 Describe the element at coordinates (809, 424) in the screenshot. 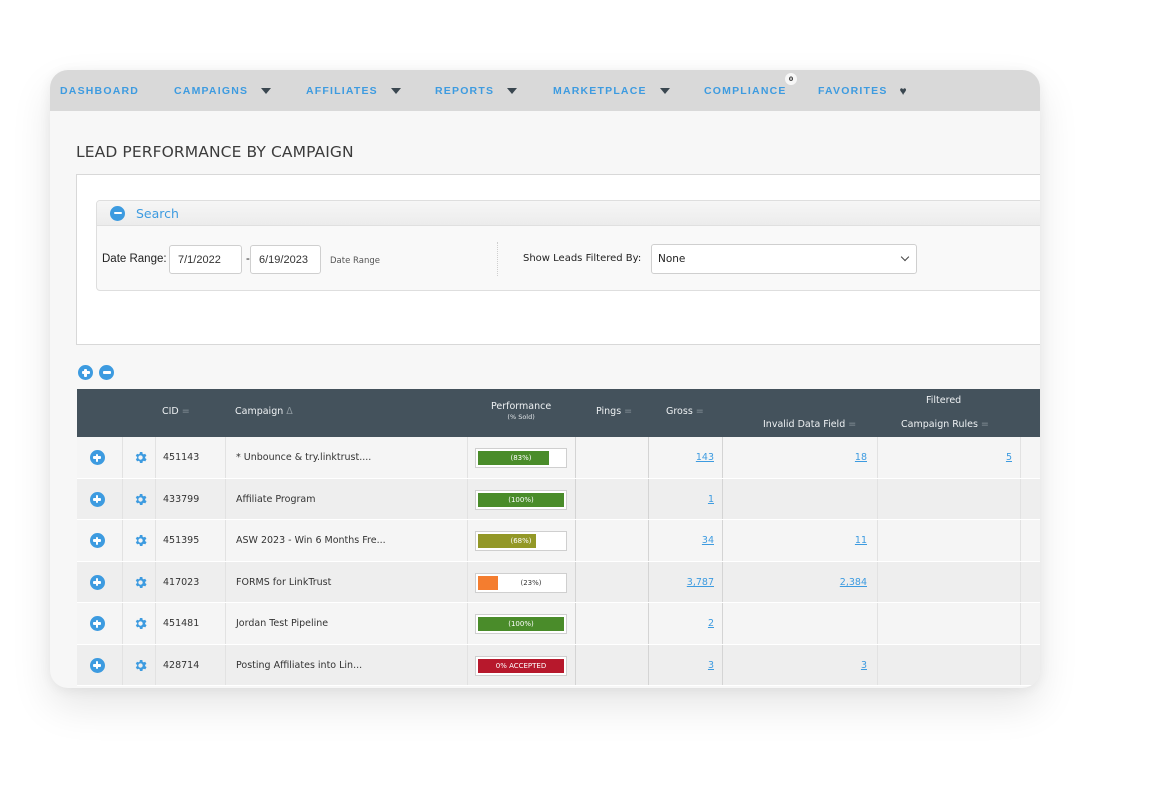

I see `col-invalid-data-field: Invalid Data Field =` at that location.